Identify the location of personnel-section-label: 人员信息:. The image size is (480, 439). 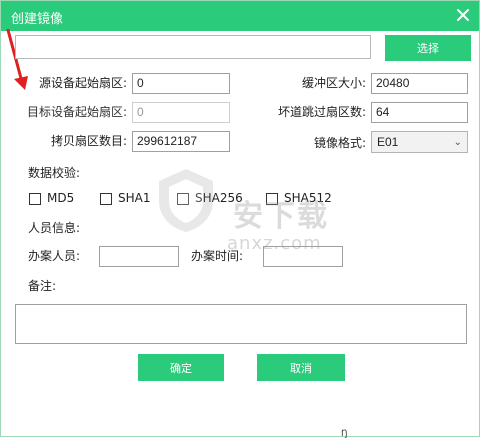
(54, 228).